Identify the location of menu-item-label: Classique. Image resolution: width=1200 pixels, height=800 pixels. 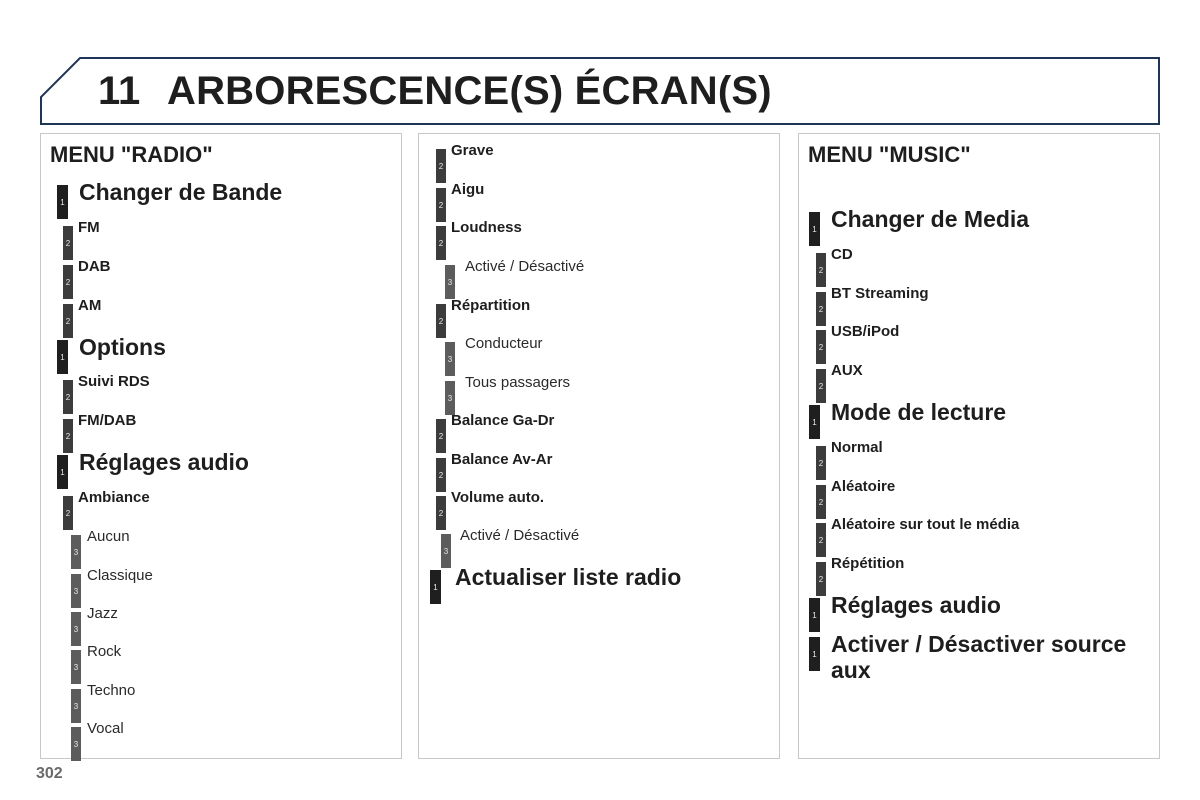
(120, 575).